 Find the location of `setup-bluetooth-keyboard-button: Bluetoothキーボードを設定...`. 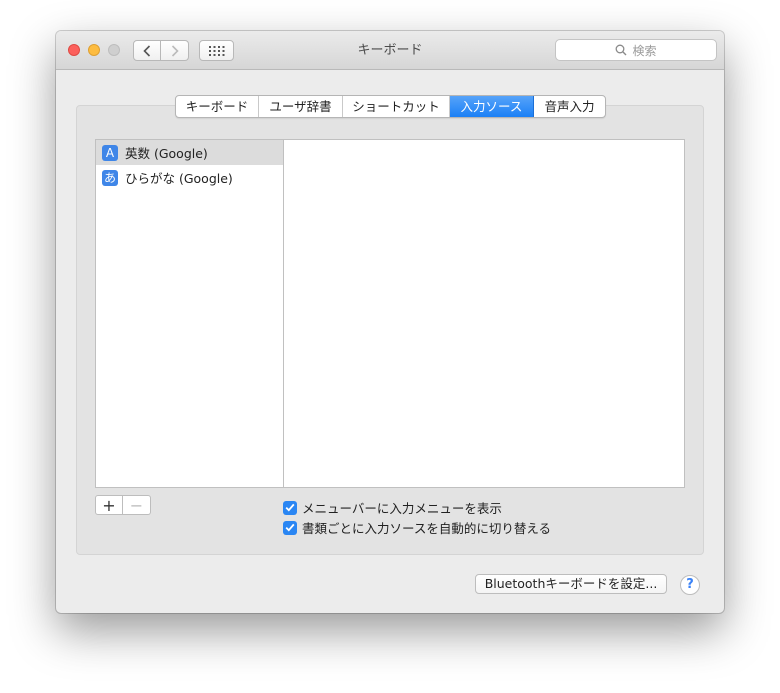

setup-bluetooth-keyboard-button: Bluetoothキーボードを設定... is located at coordinates (571, 584).